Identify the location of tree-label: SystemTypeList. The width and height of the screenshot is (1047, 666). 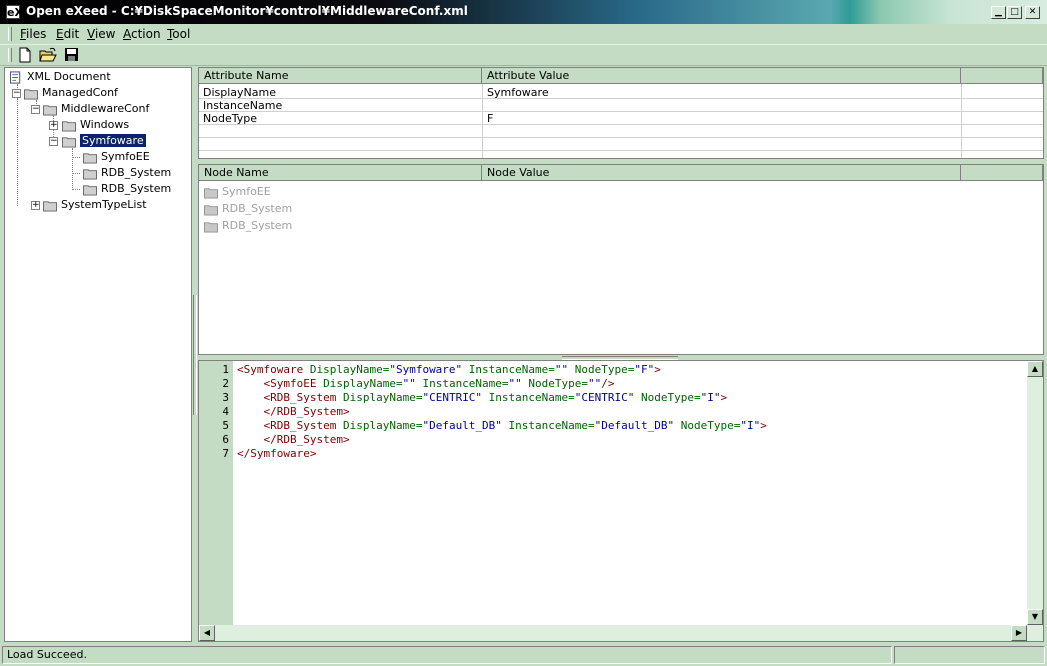
(104, 204).